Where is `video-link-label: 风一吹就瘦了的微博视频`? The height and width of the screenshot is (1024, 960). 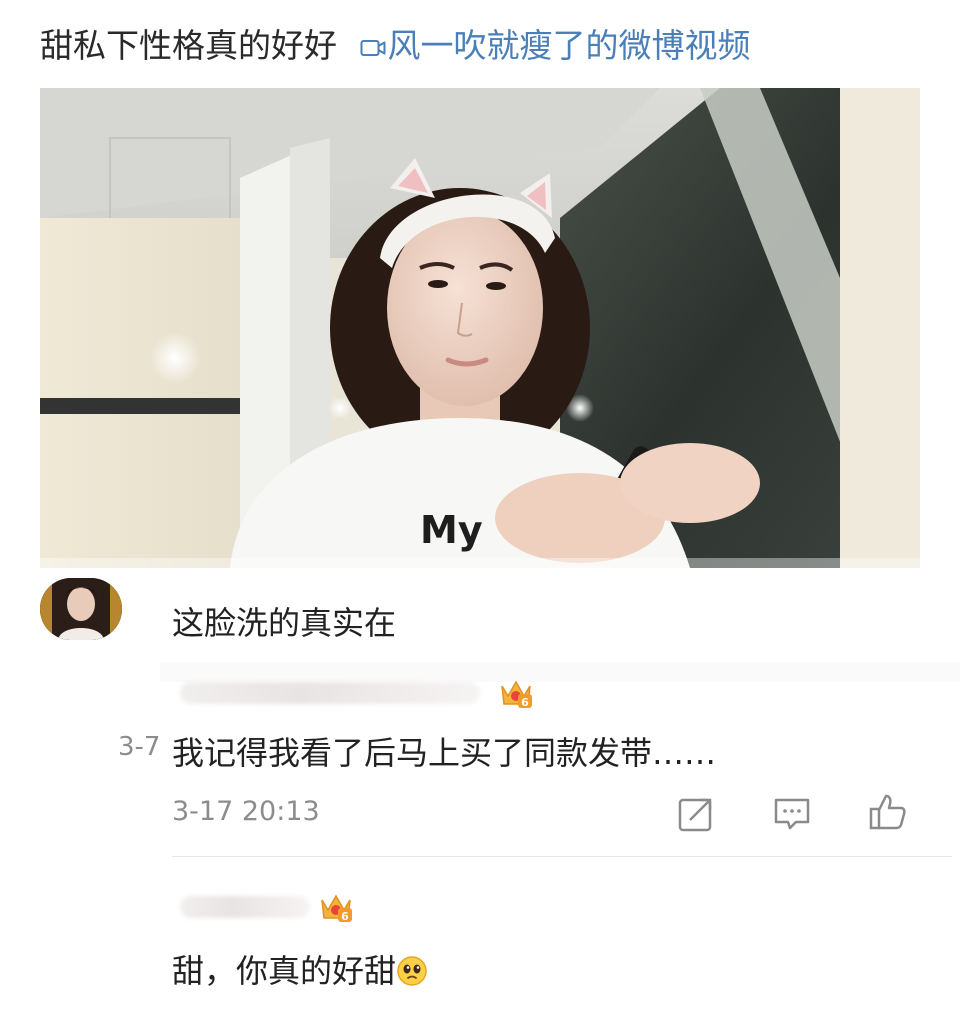 video-link-label: 风一吹就瘦了的微博视频 is located at coordinates (569, 45).